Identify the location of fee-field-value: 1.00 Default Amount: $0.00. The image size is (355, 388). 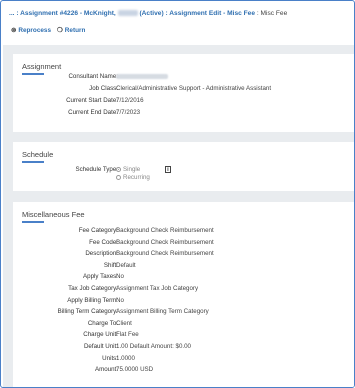
(153, 346).